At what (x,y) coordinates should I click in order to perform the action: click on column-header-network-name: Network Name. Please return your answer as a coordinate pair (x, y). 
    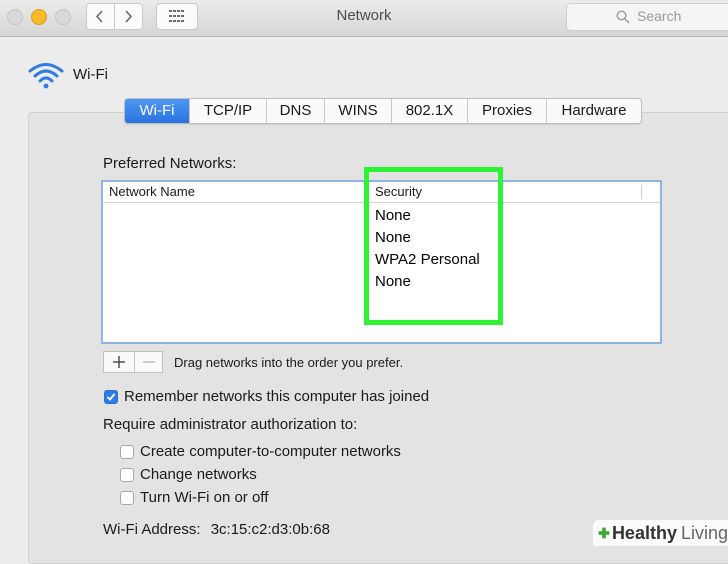
    Looking at the image, I should click on (152, 191).